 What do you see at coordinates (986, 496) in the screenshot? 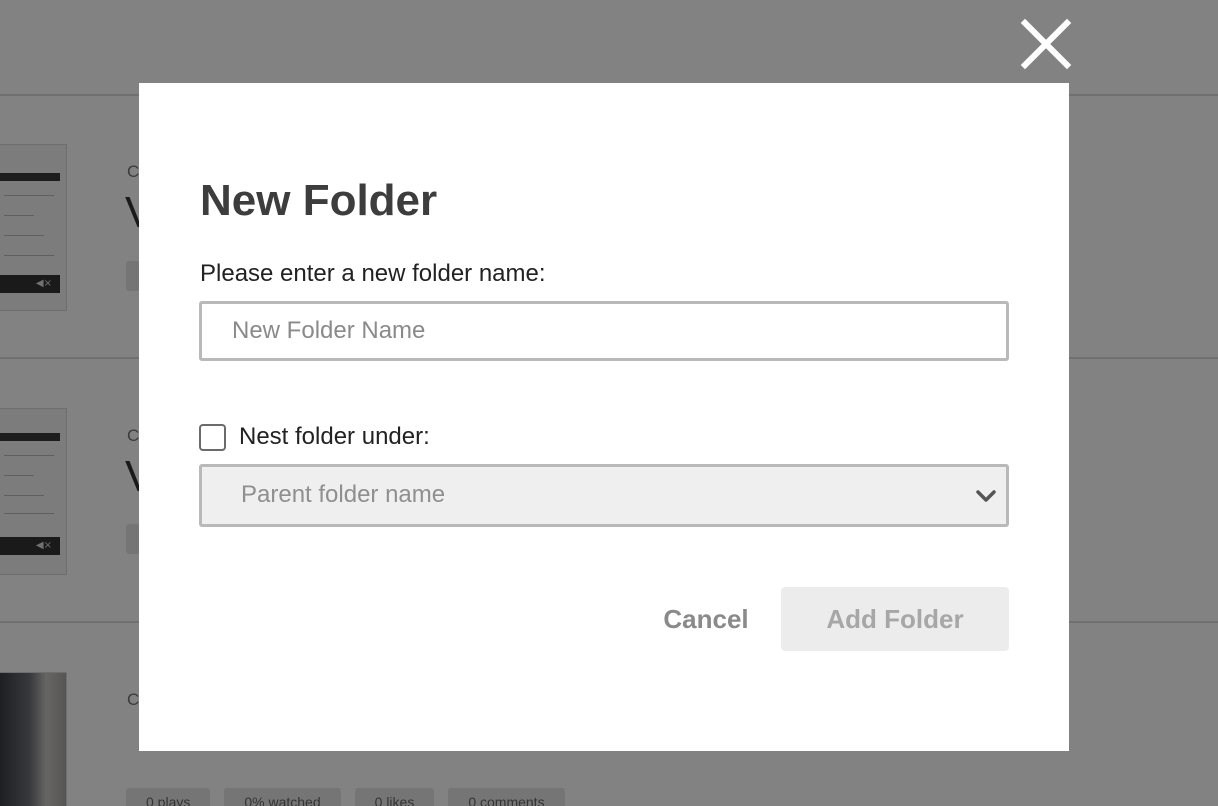
I see `chevron-down-icon` at bounding box center [986, 496].